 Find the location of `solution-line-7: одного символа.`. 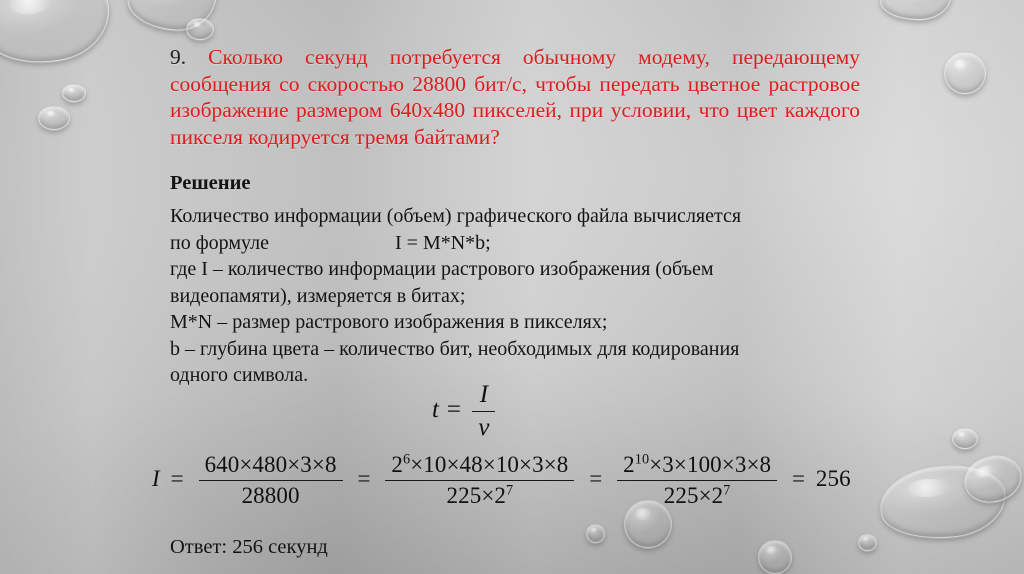

solution-line-7: одного символа. is located at coordinates (239, 375).